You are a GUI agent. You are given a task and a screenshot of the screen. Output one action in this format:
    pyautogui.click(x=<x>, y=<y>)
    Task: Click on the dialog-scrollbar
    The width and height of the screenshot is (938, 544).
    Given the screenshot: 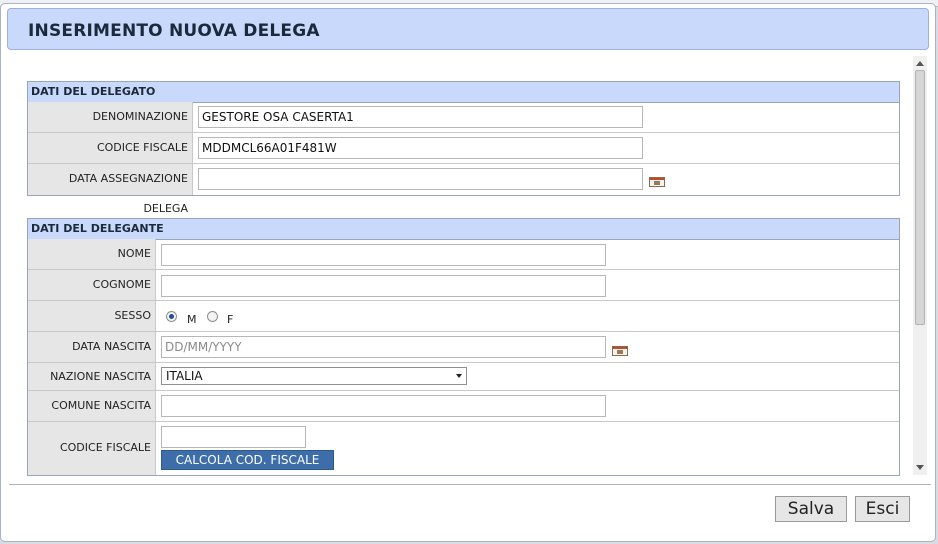 What is the action you would take?
    pyautogui.click(x=920, y=265)
    